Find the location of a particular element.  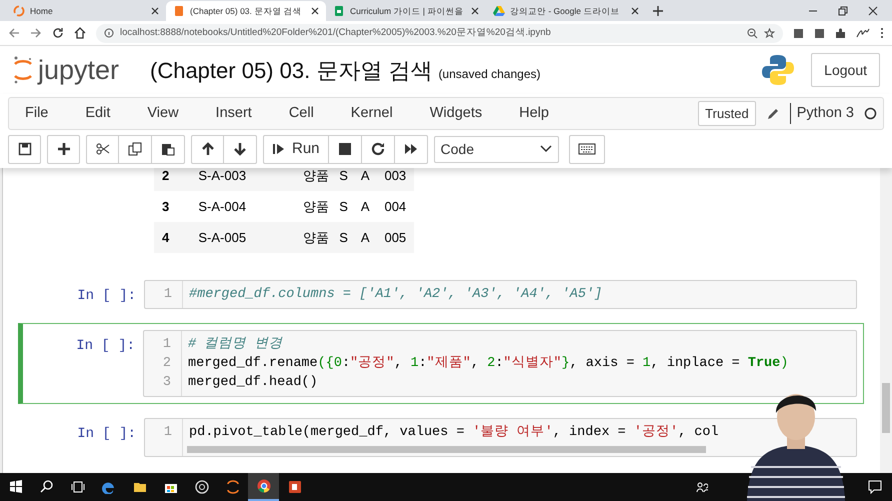

notebook-title: (Chapter 05) 03. 문자열 검색 is located at coordinates (291, 70).